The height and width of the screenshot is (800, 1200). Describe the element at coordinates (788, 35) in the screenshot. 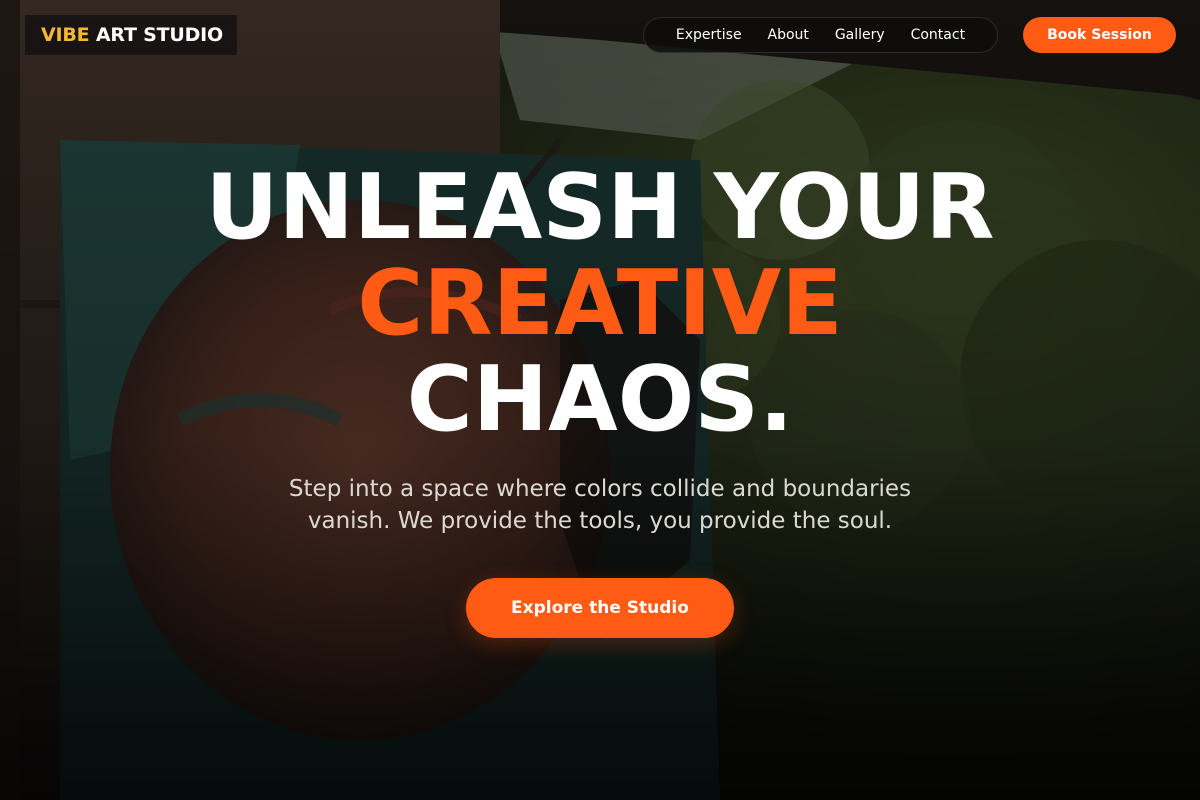

I see `nav-link-about: About` at that location.